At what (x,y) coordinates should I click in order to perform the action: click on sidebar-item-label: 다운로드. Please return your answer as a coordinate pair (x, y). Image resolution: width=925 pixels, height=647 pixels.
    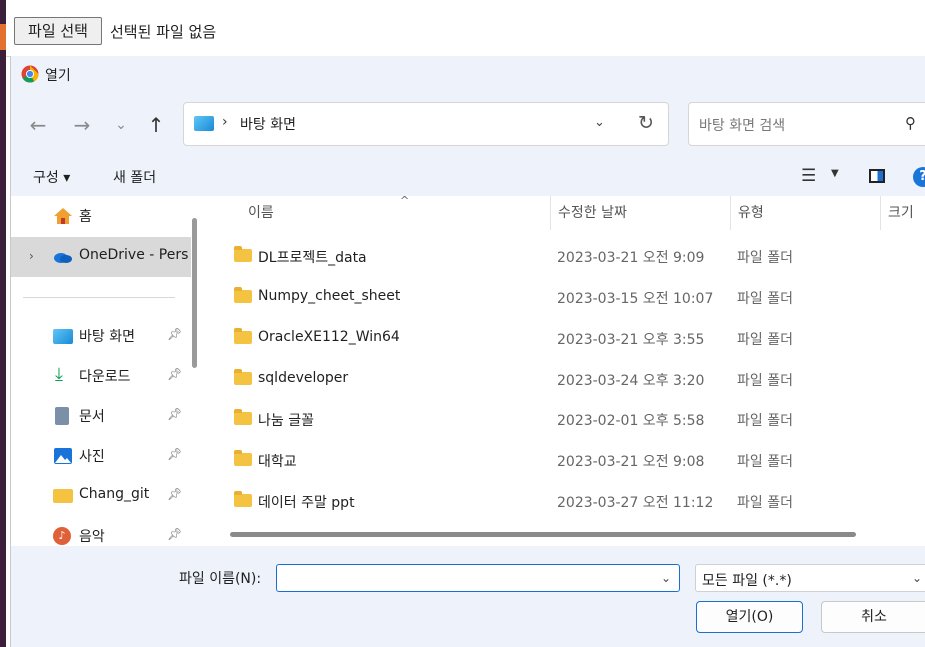
    Looking at the image, I should click on (105, 377).